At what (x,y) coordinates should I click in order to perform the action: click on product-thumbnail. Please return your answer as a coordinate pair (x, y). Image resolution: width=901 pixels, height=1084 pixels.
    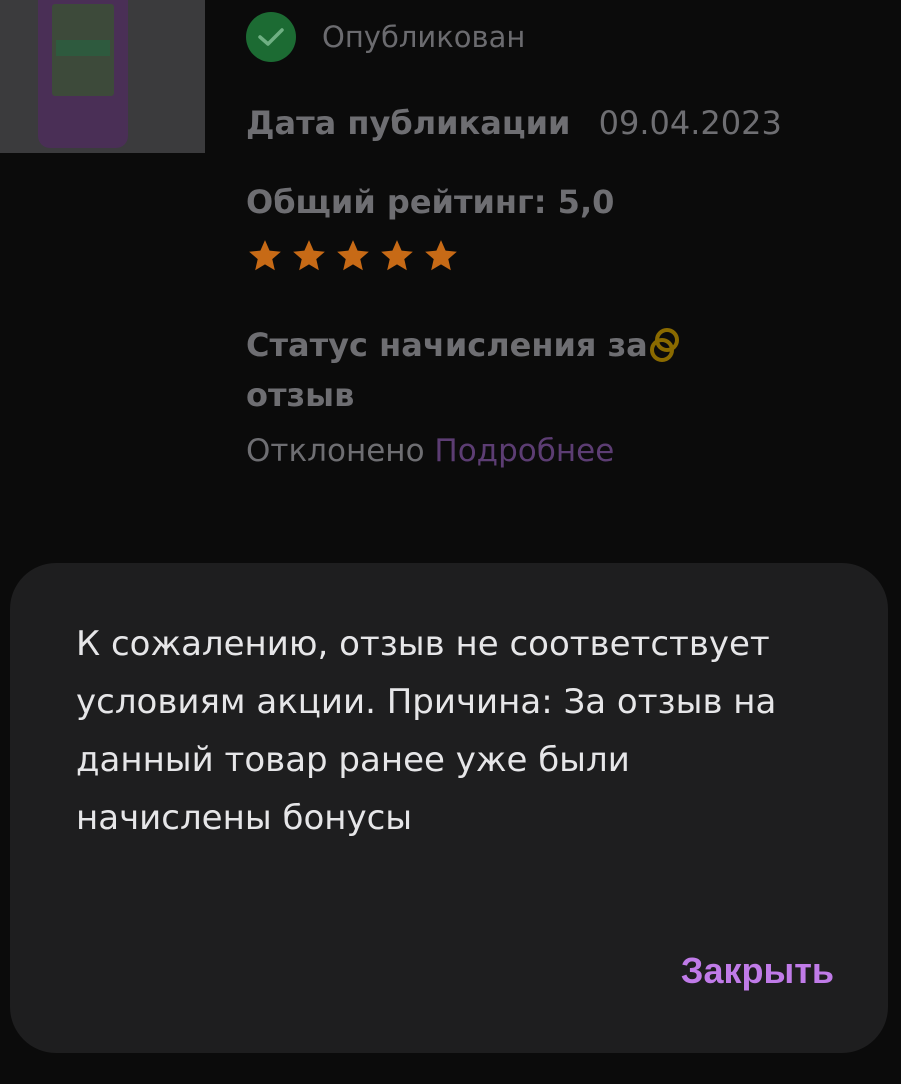
    Looking at the image, I should click on (102, 76).